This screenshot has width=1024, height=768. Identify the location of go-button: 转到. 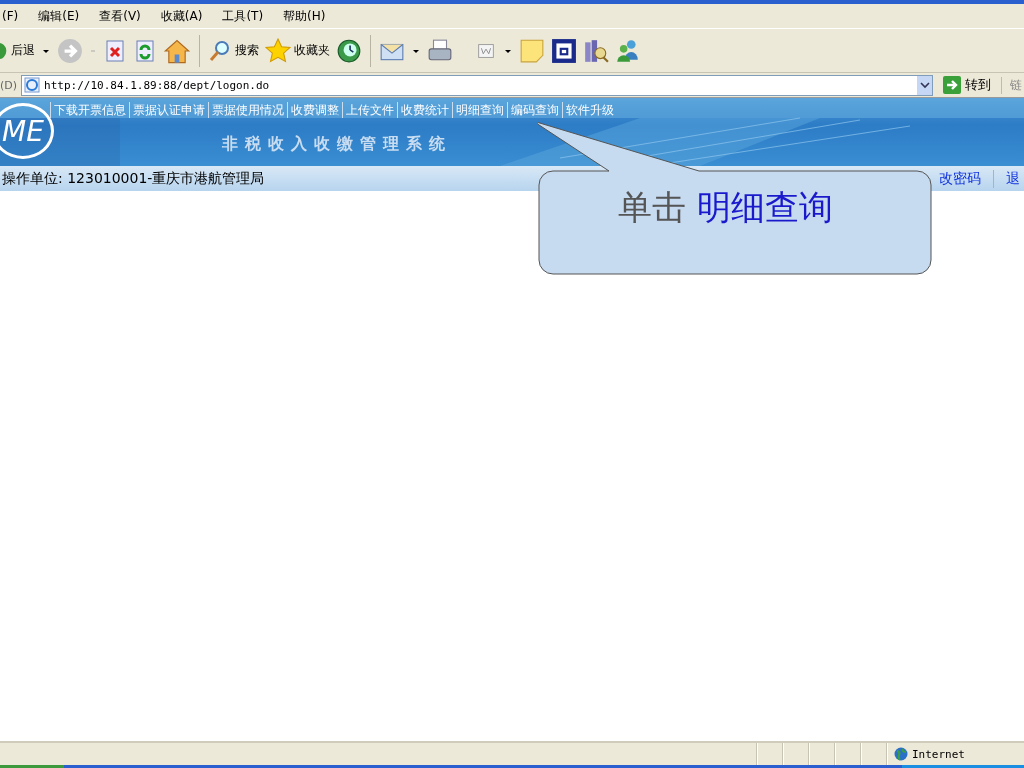
(967, 85).